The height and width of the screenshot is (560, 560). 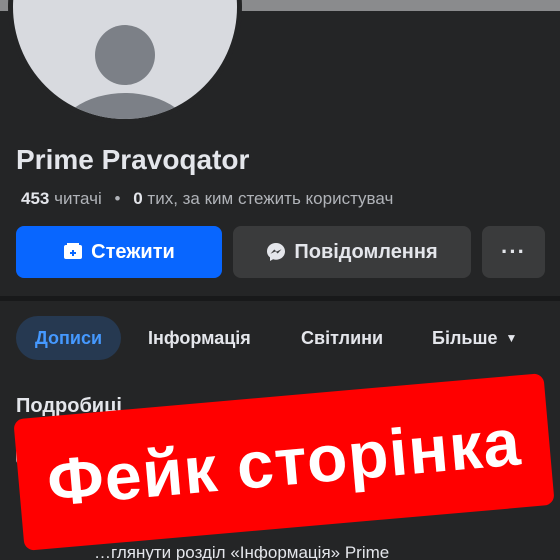 What do you see at coordinates (511, 338) in the screenshot?
I see `chevron-down-icon: ▼` at bounding box center [511, 338].